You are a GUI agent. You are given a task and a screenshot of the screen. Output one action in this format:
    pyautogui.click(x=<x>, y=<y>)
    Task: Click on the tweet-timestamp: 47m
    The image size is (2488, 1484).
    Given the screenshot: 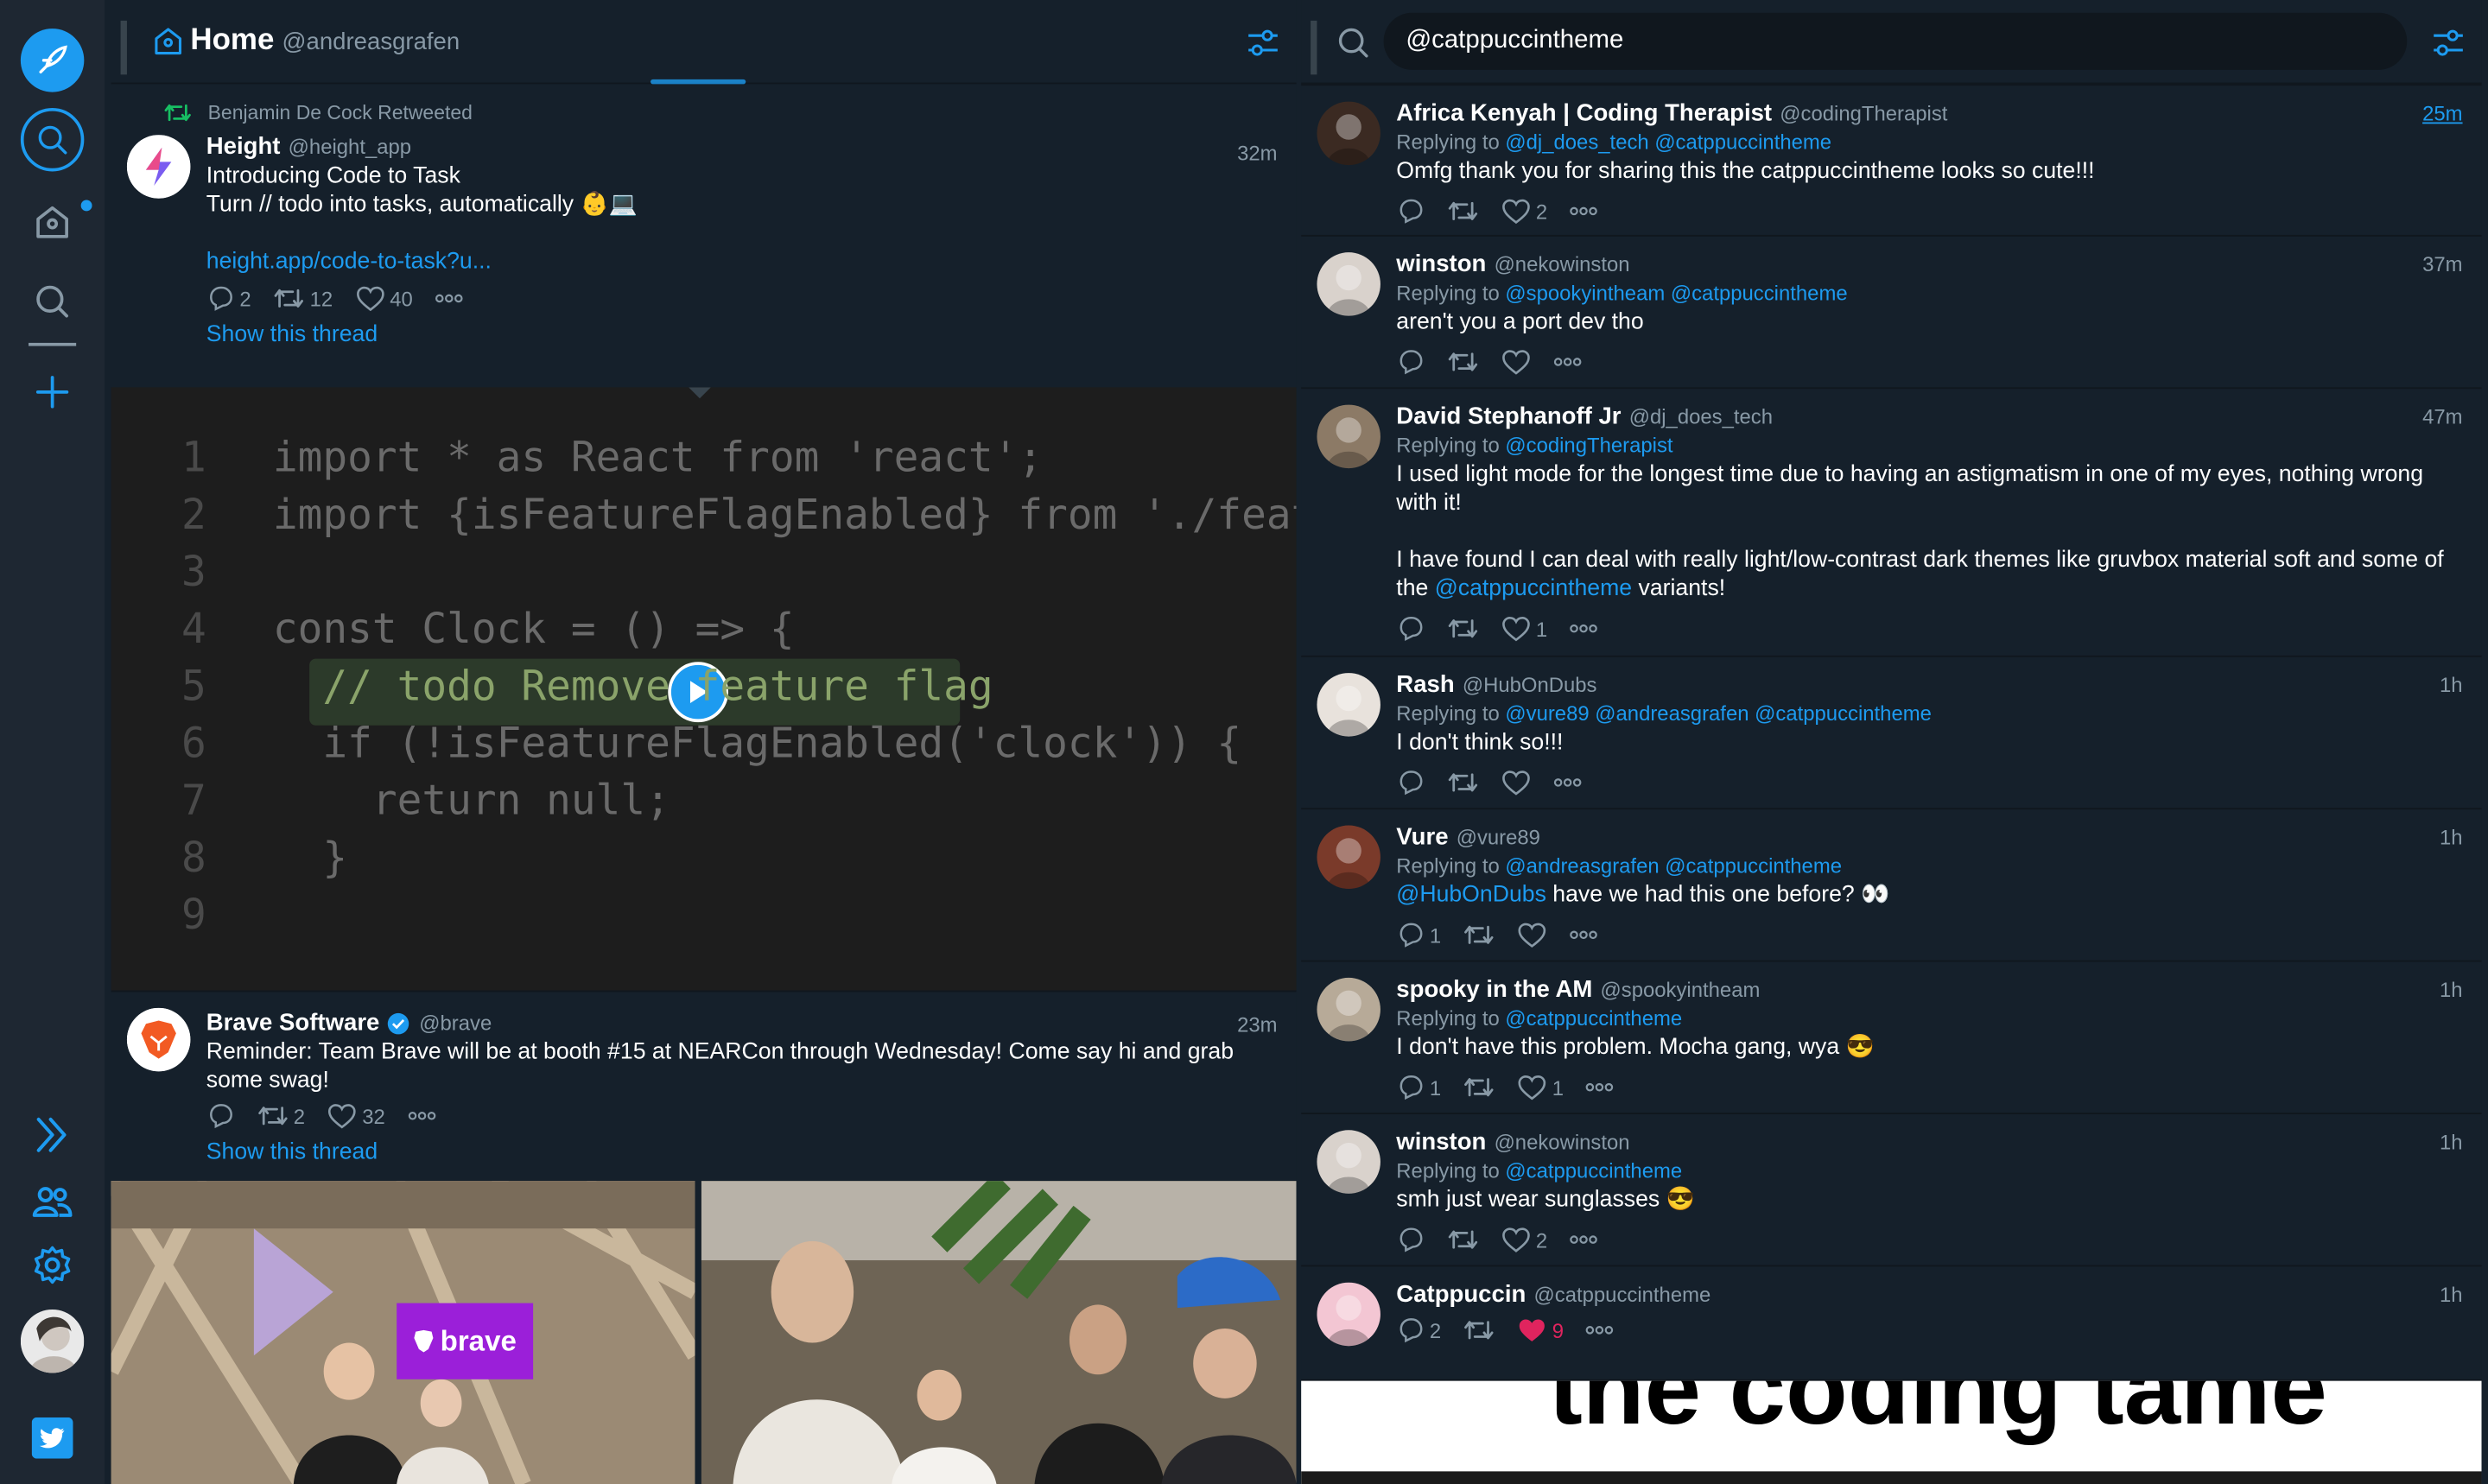 What is the action you would take?
    pyautogui.click(x=2442, y=417)
    